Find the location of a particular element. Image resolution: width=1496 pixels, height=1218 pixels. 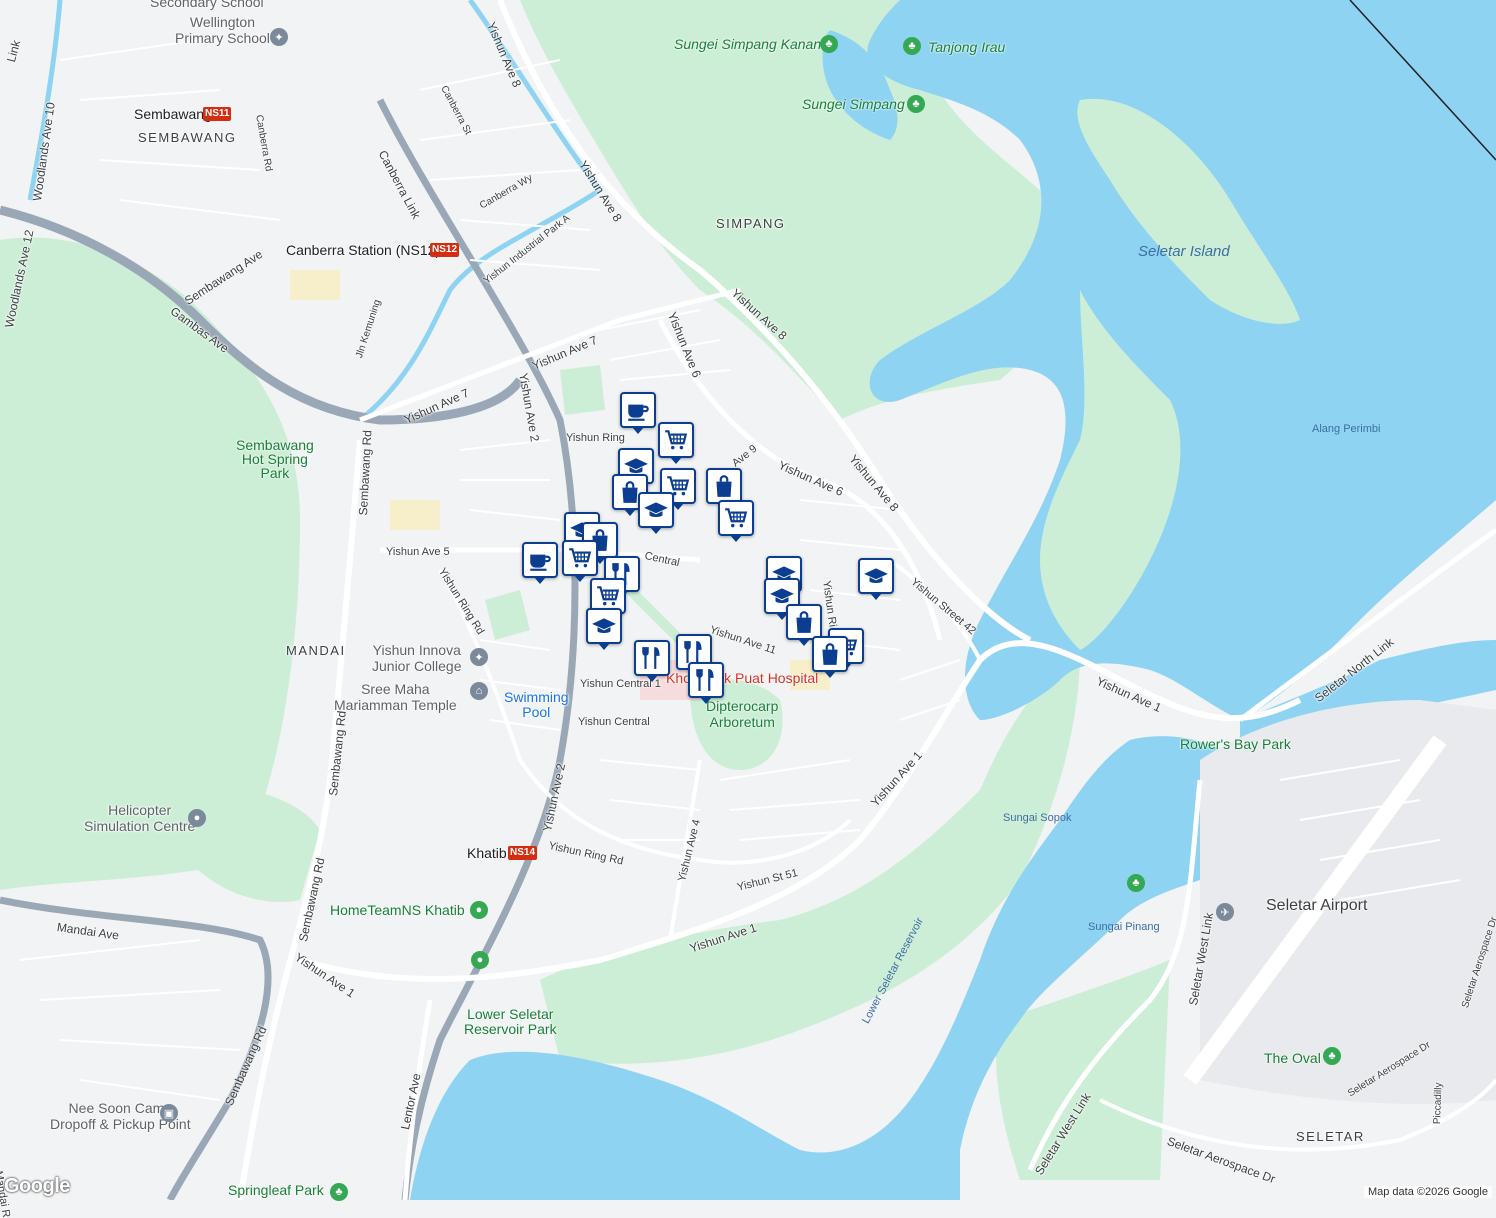

label-sungai-pinang: Sungai Pinang is located at coordinates (1124, 927).